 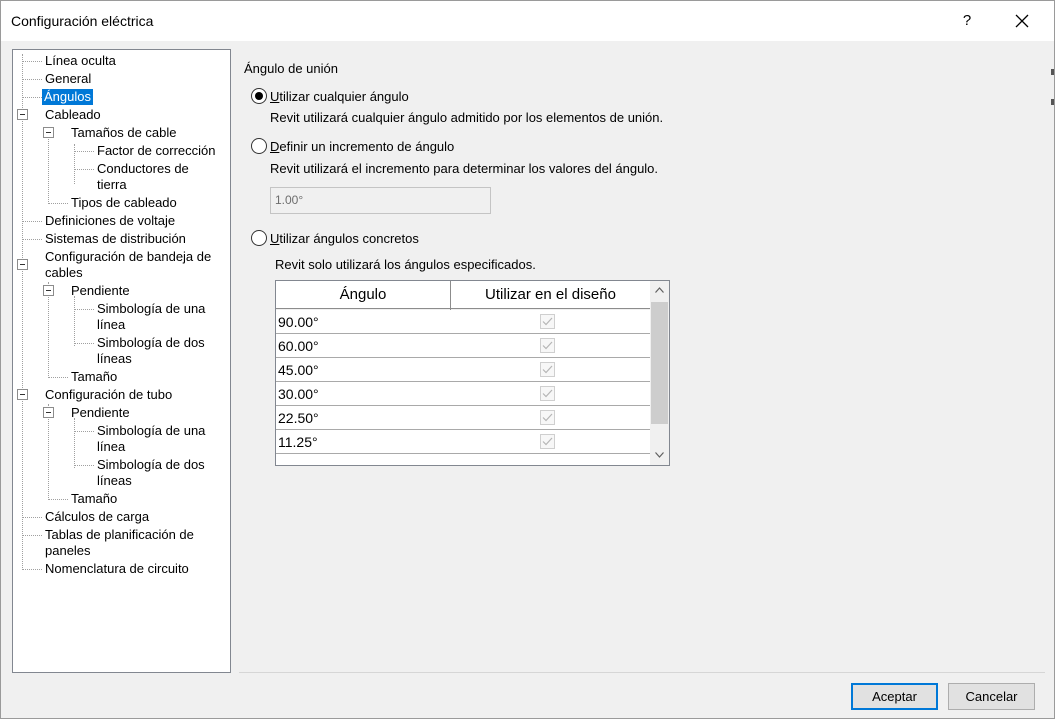 What do you see at coordinates (114, 481) in the screenshot?
I see `tree-item-tubo-simbologia-dos-line2: líneas` at bounding box center [114, 481].